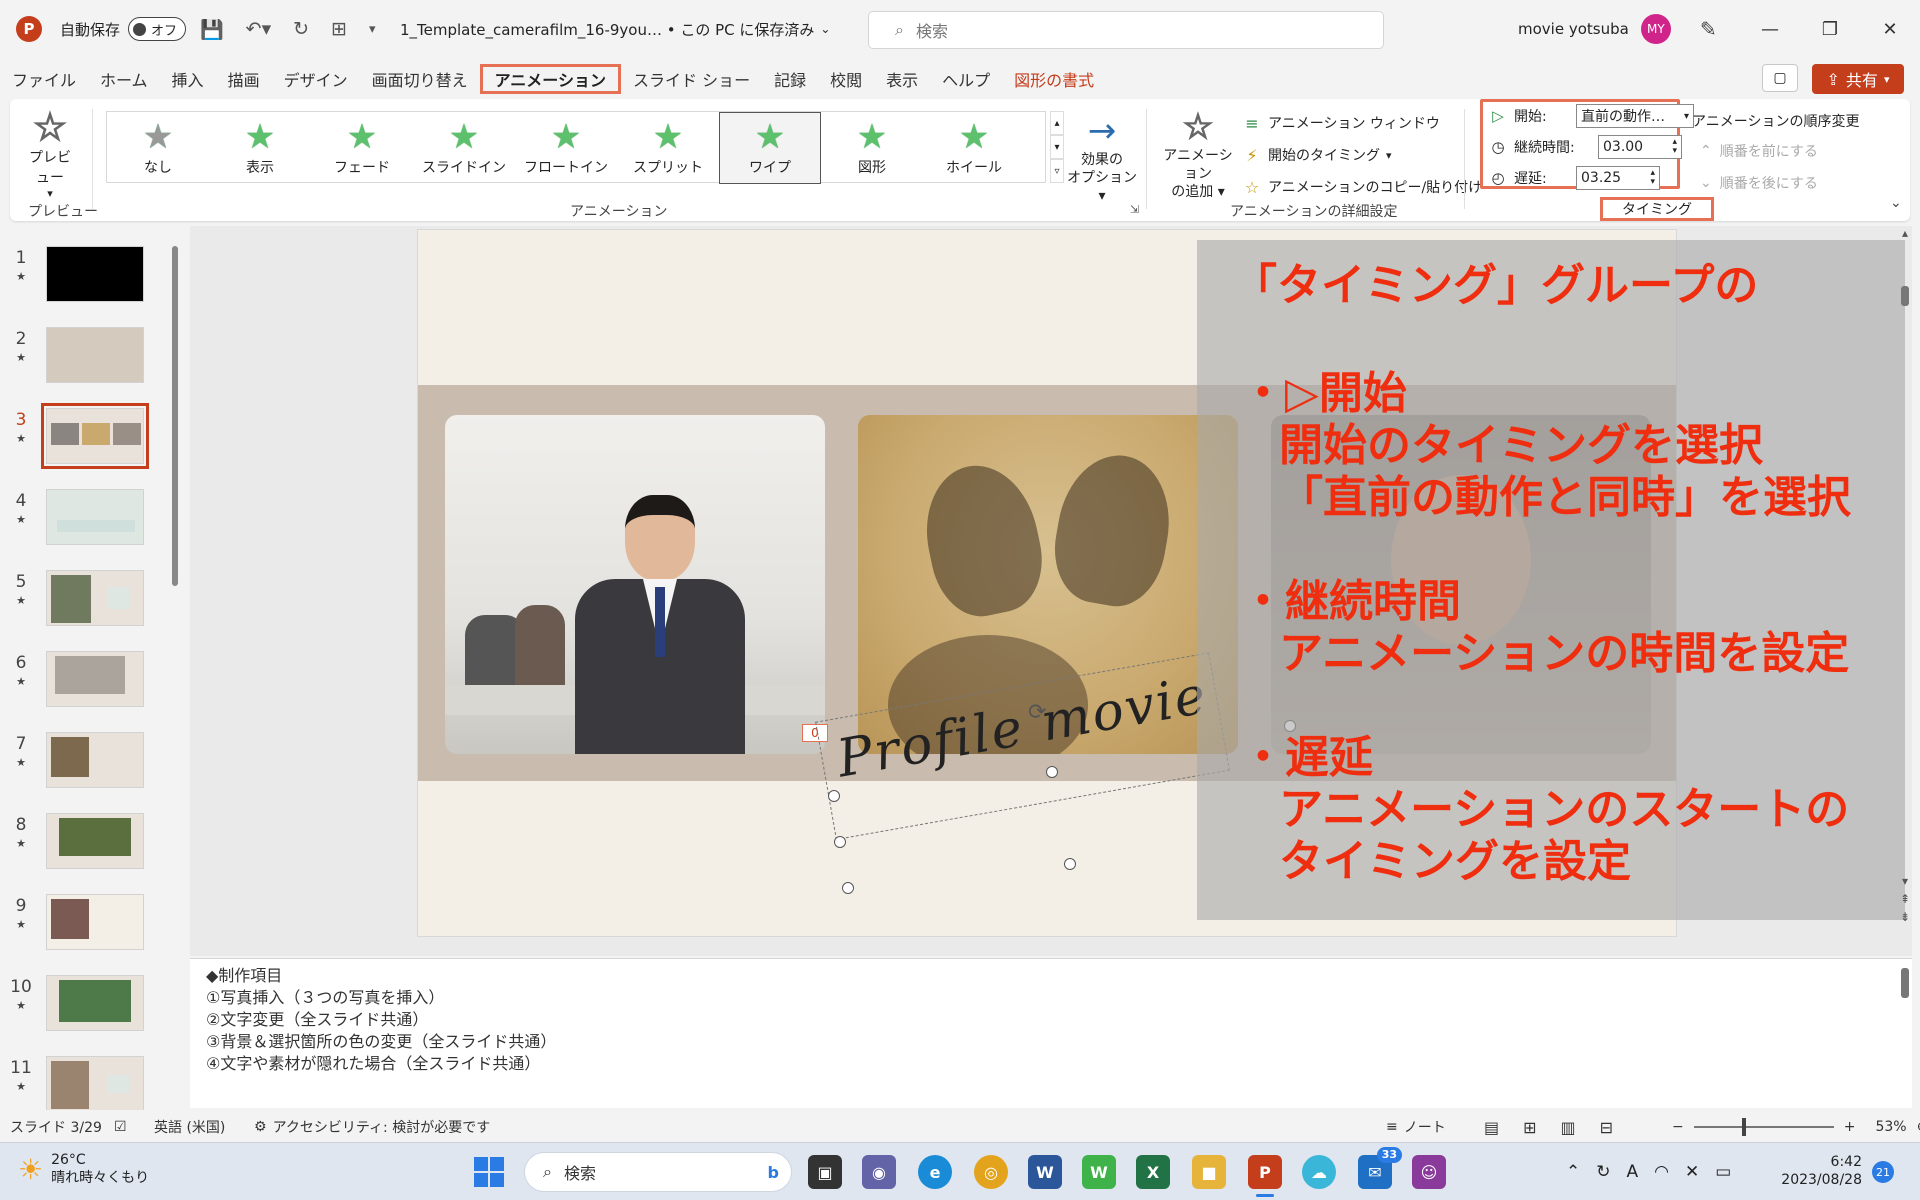 Image resolution: width=1920 pixels, height=1200 pixels. What do you see at coordinates (1763, 1127) in the screenshot?
I see `zoom-slider` at bounding box center [1763, 1127].